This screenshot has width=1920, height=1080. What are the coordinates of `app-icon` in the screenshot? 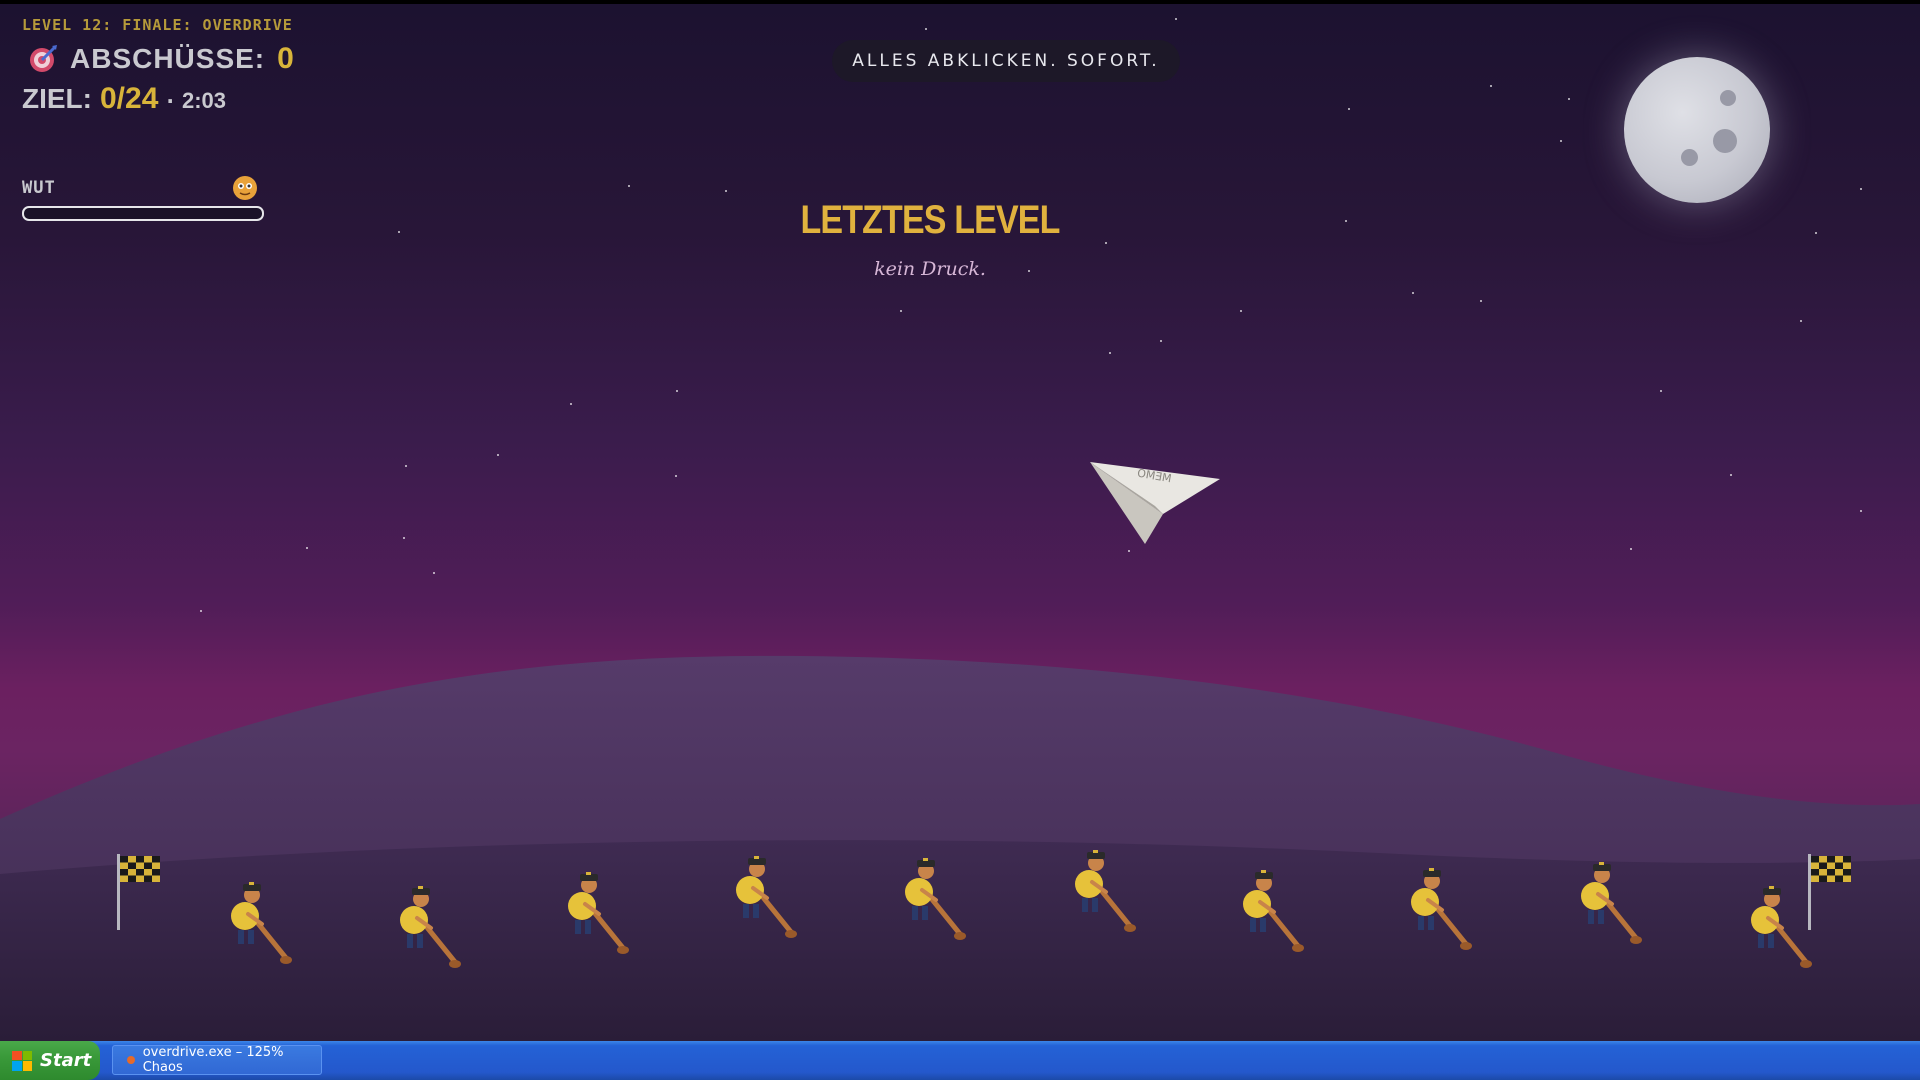 It's located at (131, 1060).